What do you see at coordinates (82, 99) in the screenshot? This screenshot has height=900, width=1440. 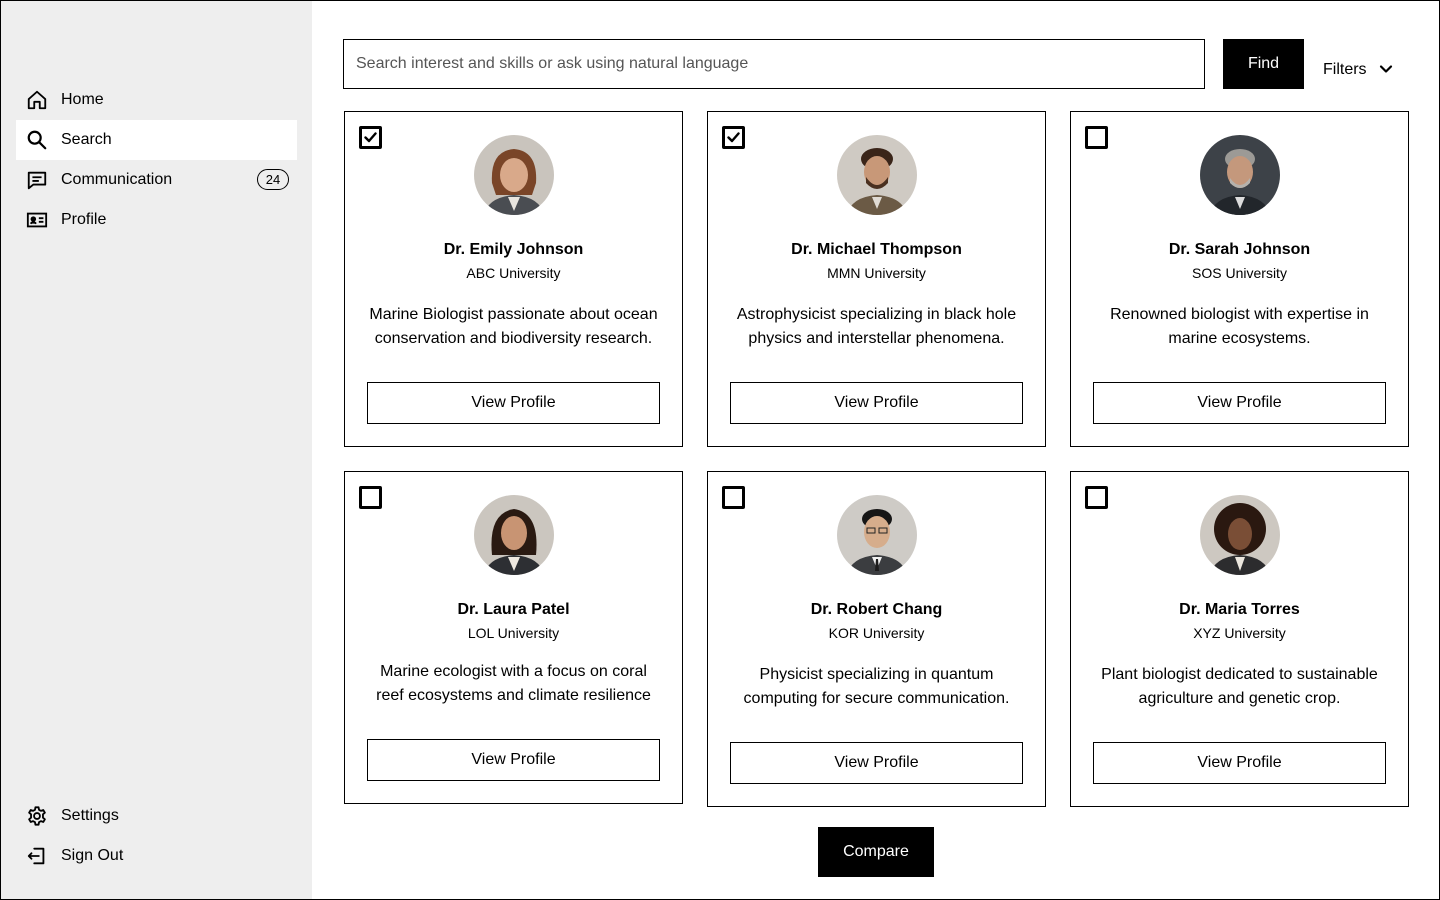 I see `sidebar-item-label: Home` at bounding box center [82, 99].